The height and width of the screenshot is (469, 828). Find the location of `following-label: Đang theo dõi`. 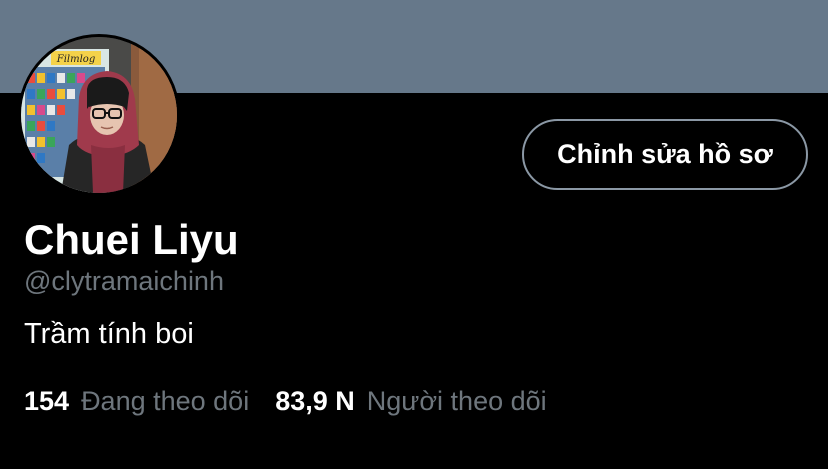

following-label: Đang theo dõi is located at coordinates (165, 401).